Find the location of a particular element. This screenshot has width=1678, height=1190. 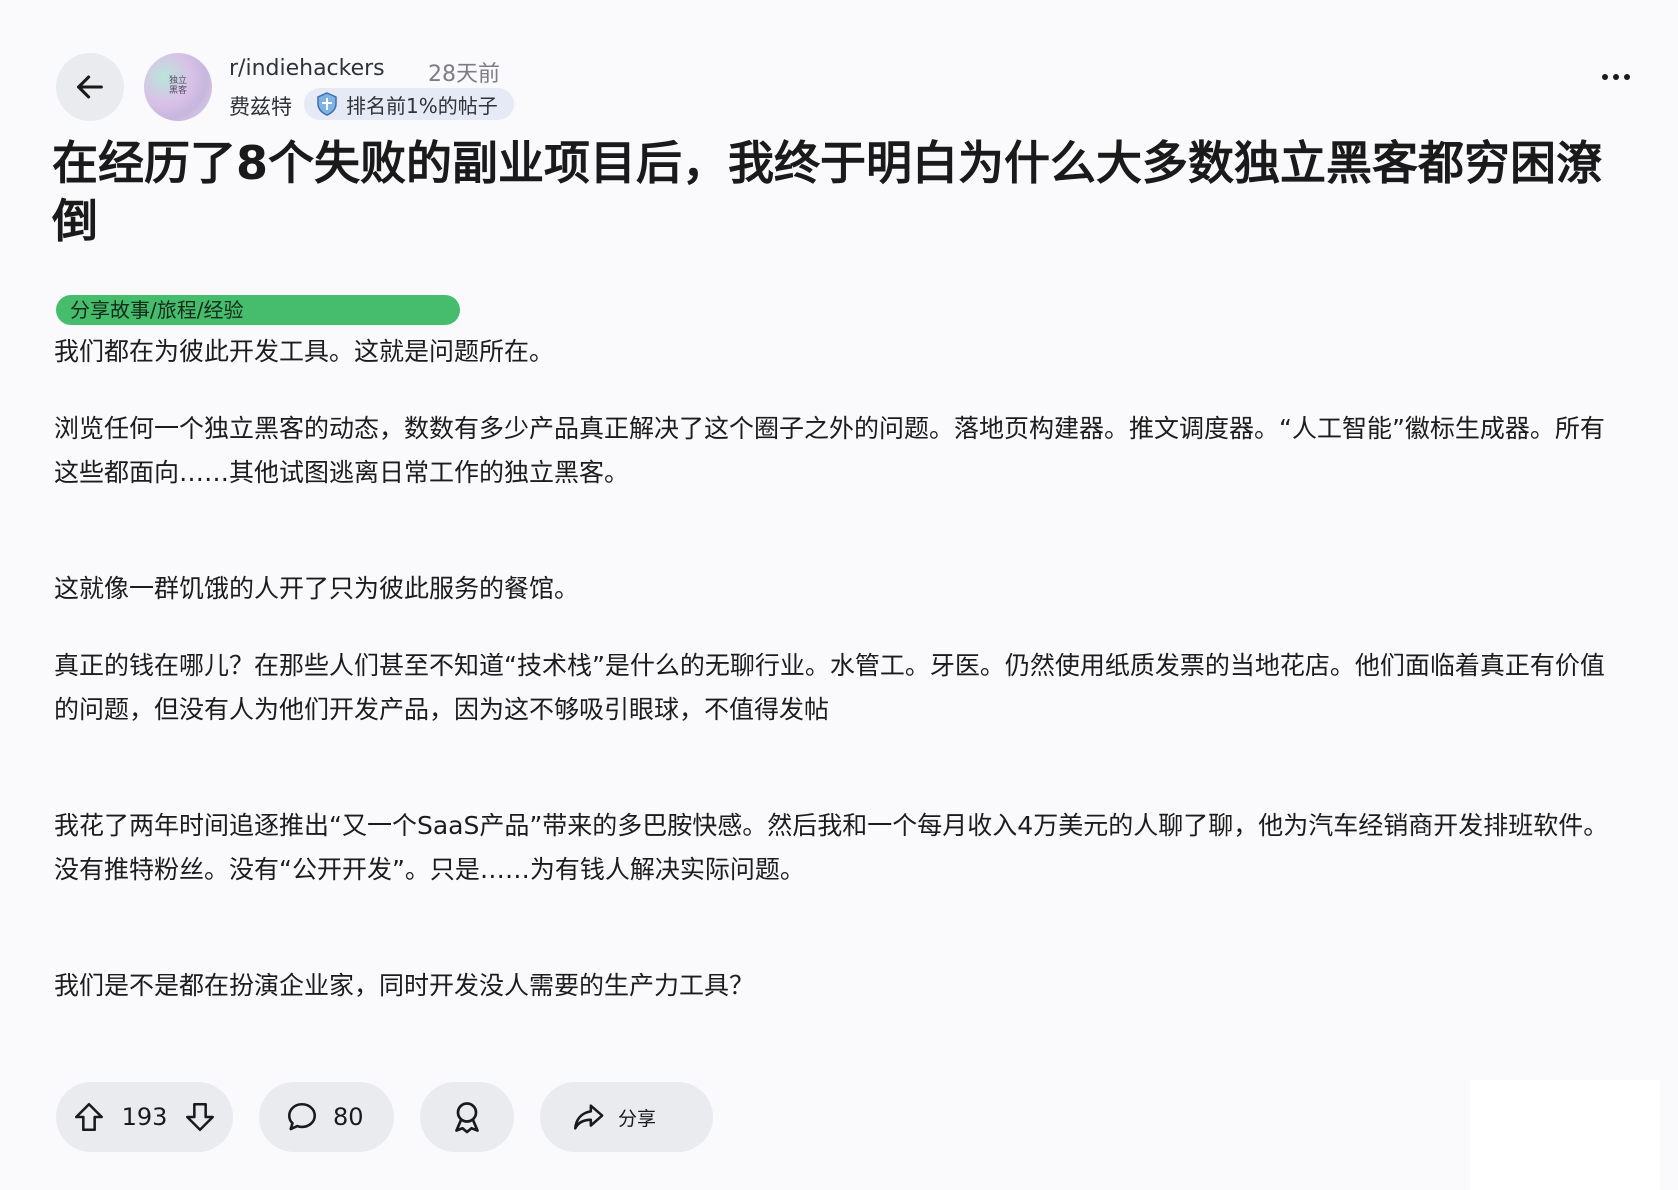

vote-count: 193 is located at coordinates (144, 1117).